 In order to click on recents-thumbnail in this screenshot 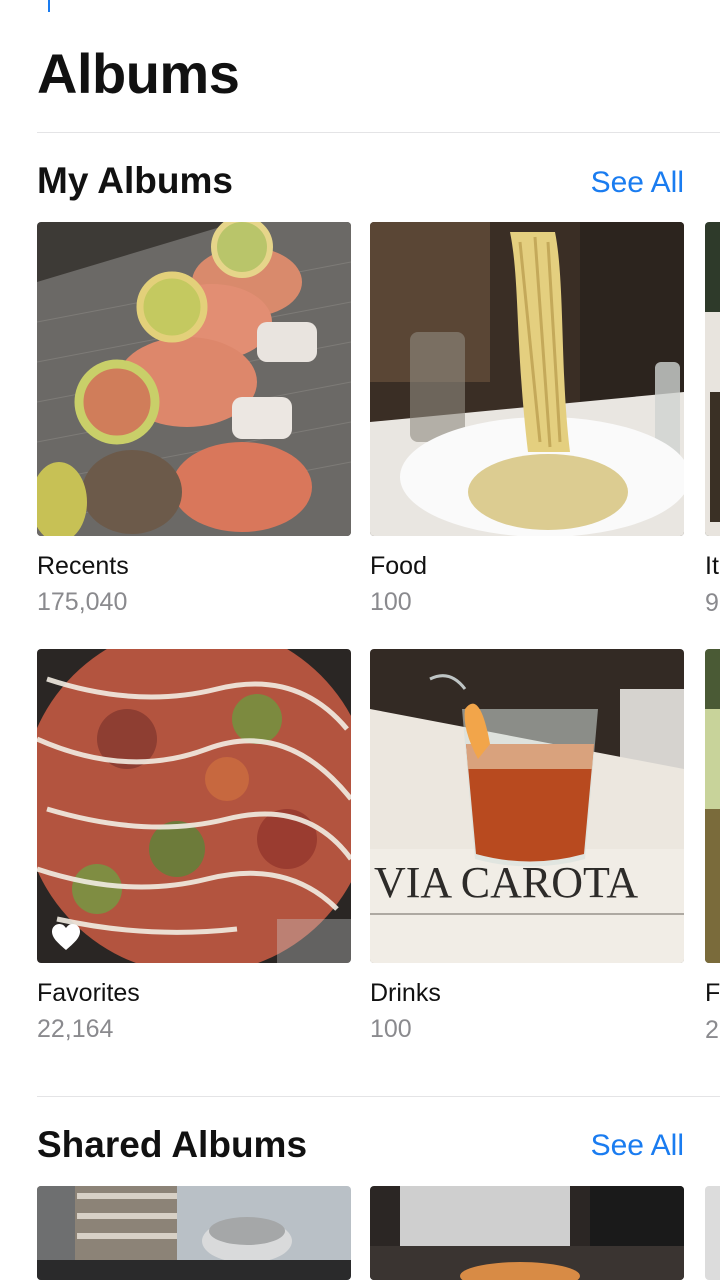, I will do `click(194, 379)`.